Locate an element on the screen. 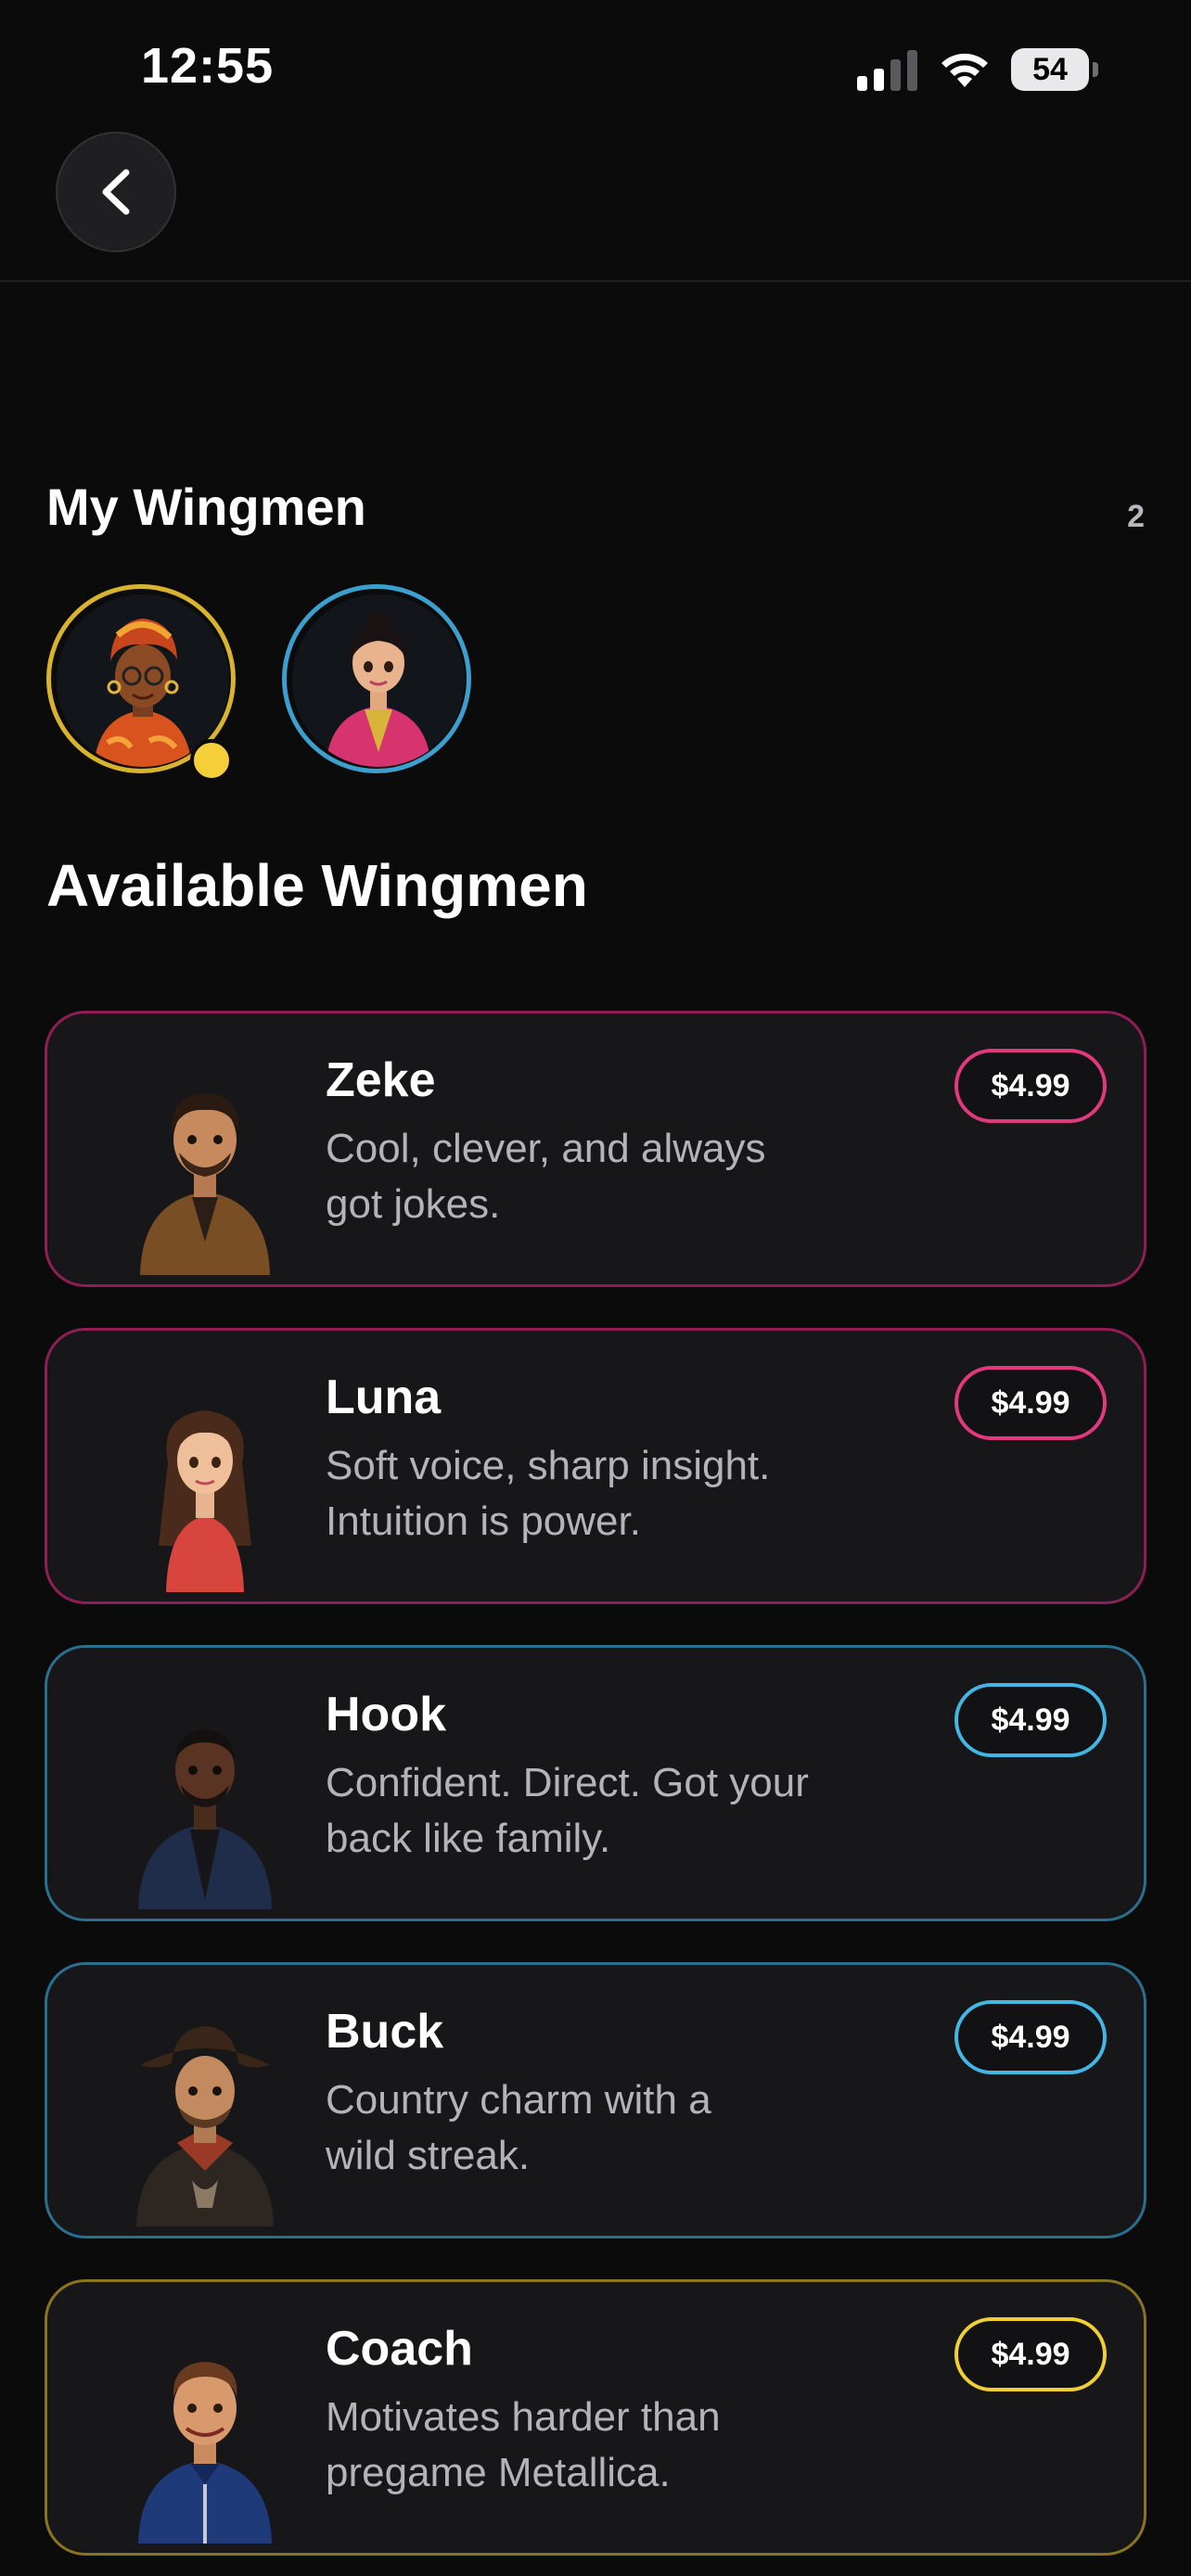 This screenshot has height=2576, width=1191. description-line: Intuition is power. is located at coordinates (484, 1521).